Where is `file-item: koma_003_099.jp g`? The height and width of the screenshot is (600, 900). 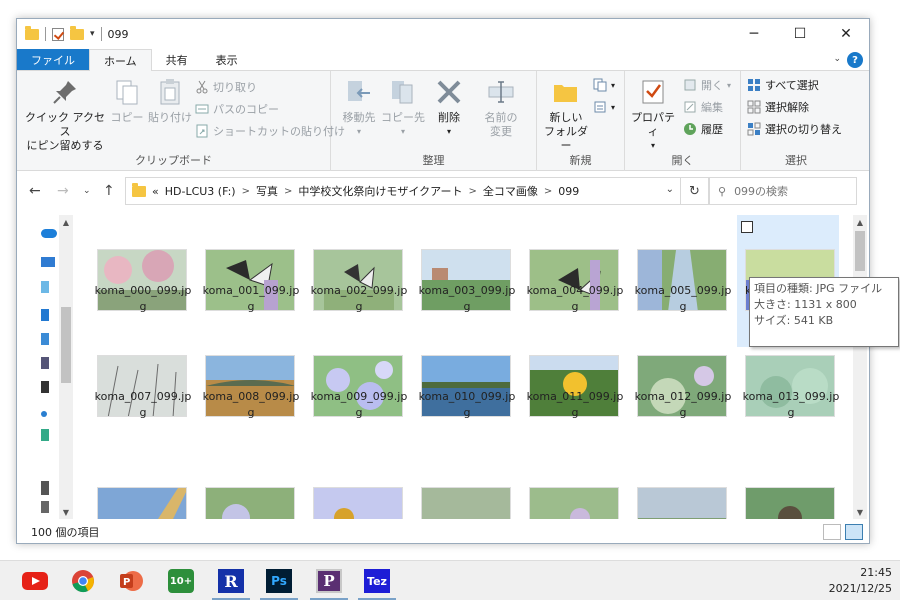
file-item: koma_003_099.jp g is located at coordinates (464, 270).